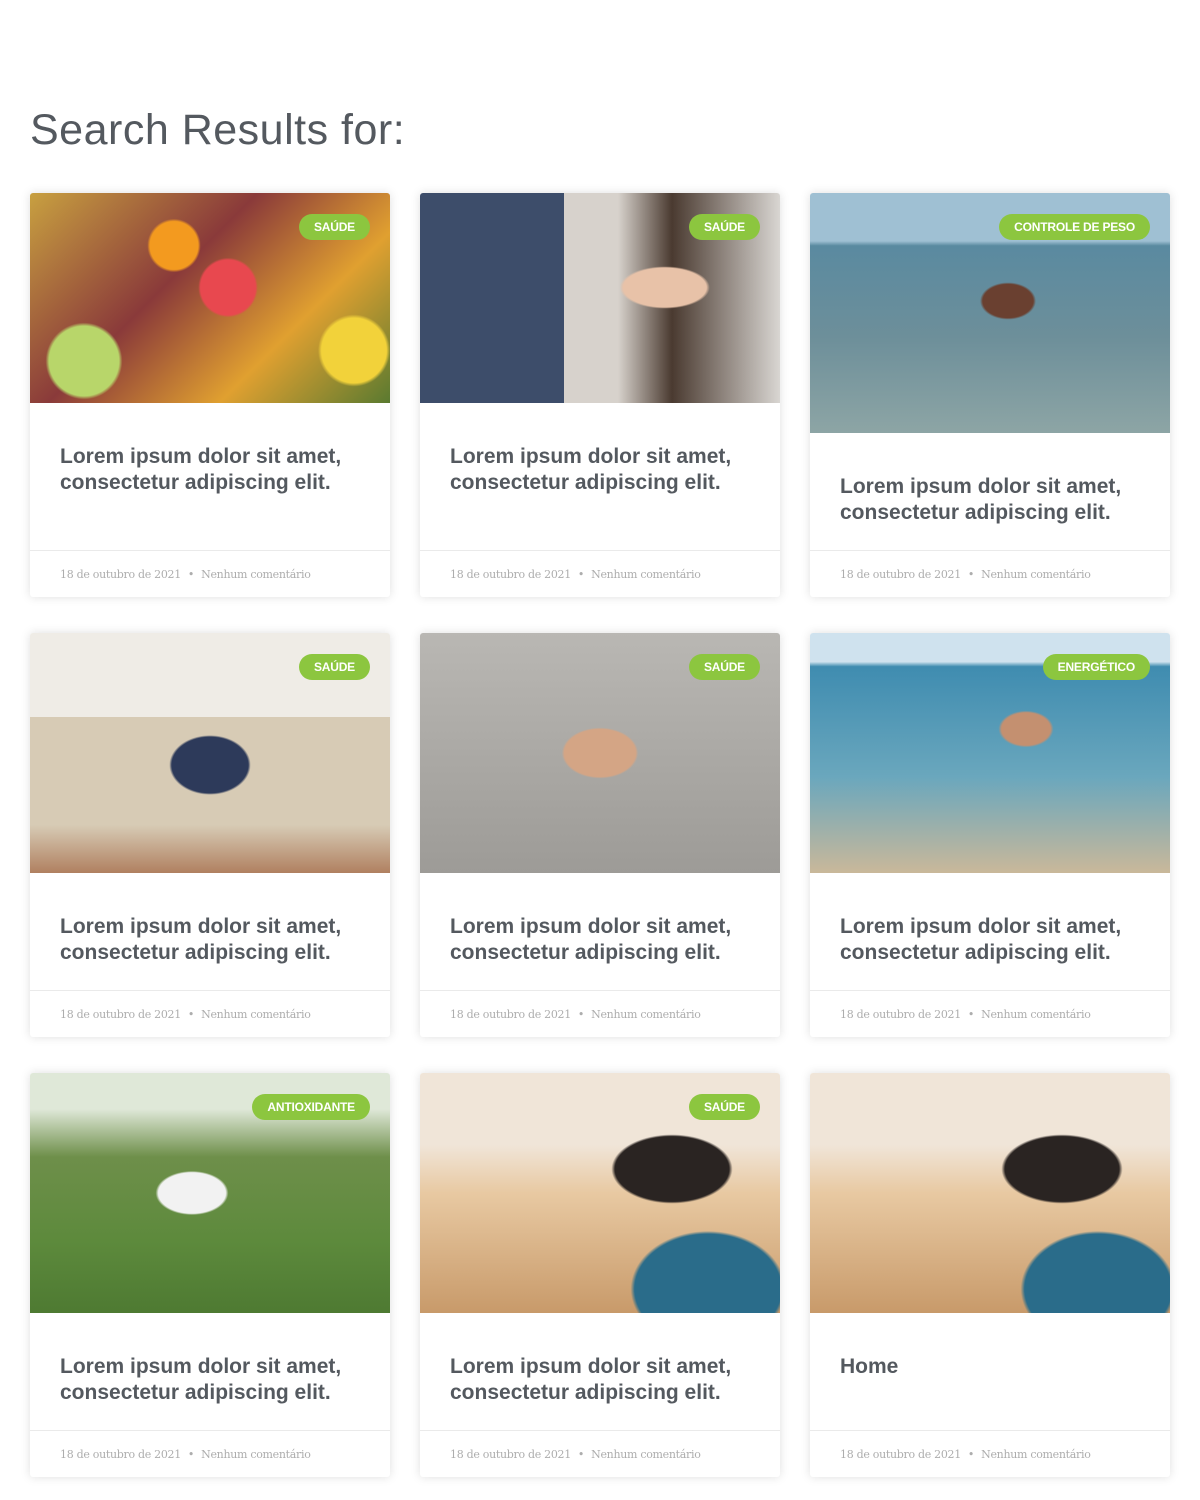  I want to click on category-badge: CONTROLE DE PESO, so click(1074, 227).